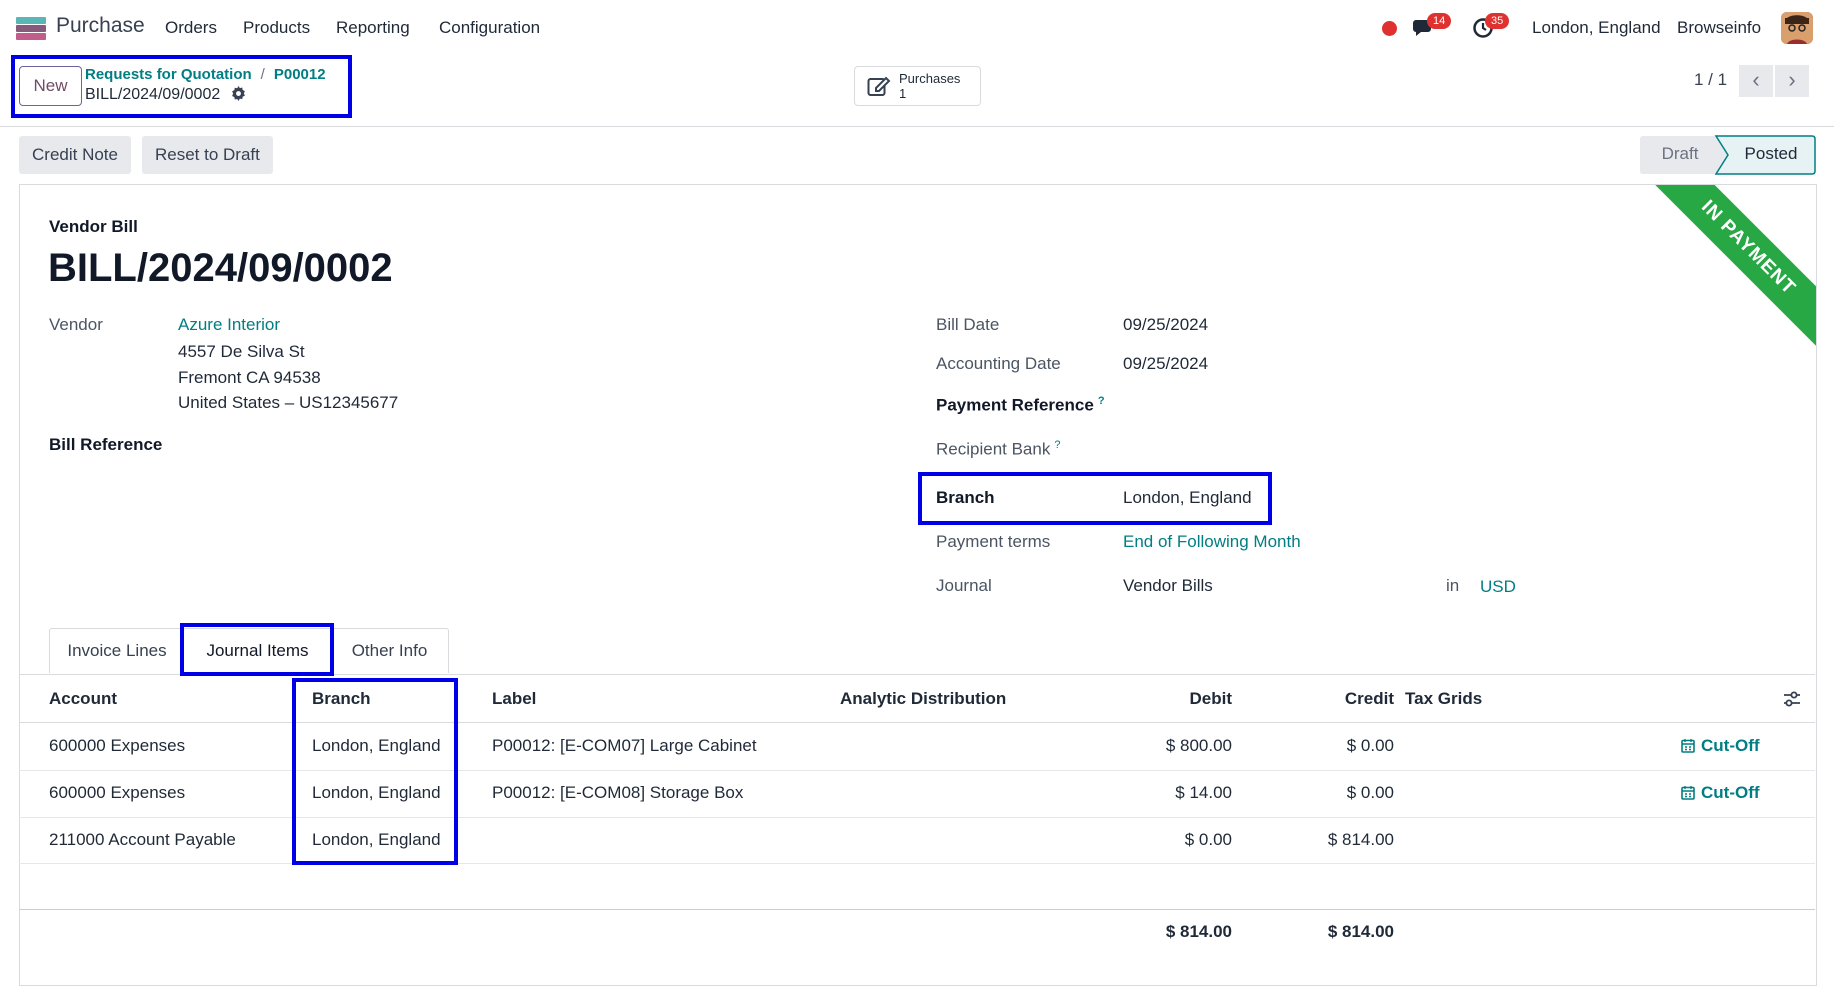 This screenshot has height=986, width=1834. I want to click on stage-posted: Posted, so click(1771, 154).